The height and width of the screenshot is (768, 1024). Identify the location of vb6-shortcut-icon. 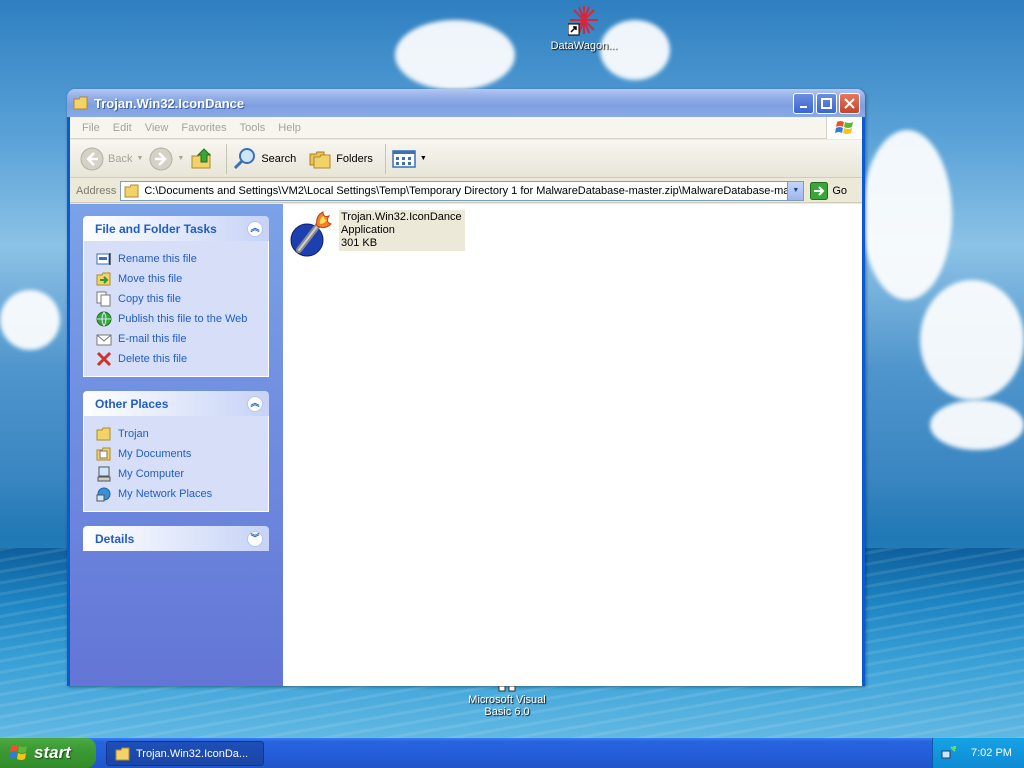
(507, 689).